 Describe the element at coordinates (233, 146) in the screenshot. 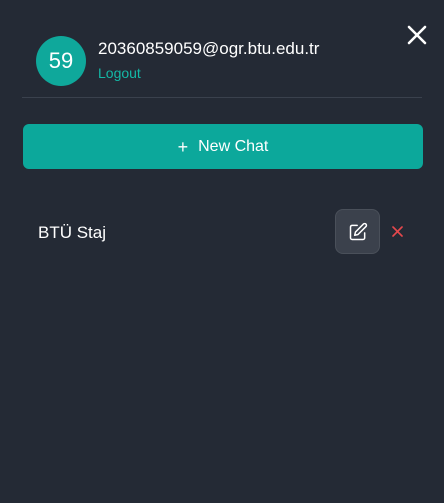

I see `new-chat-label: New Chat` at that location.